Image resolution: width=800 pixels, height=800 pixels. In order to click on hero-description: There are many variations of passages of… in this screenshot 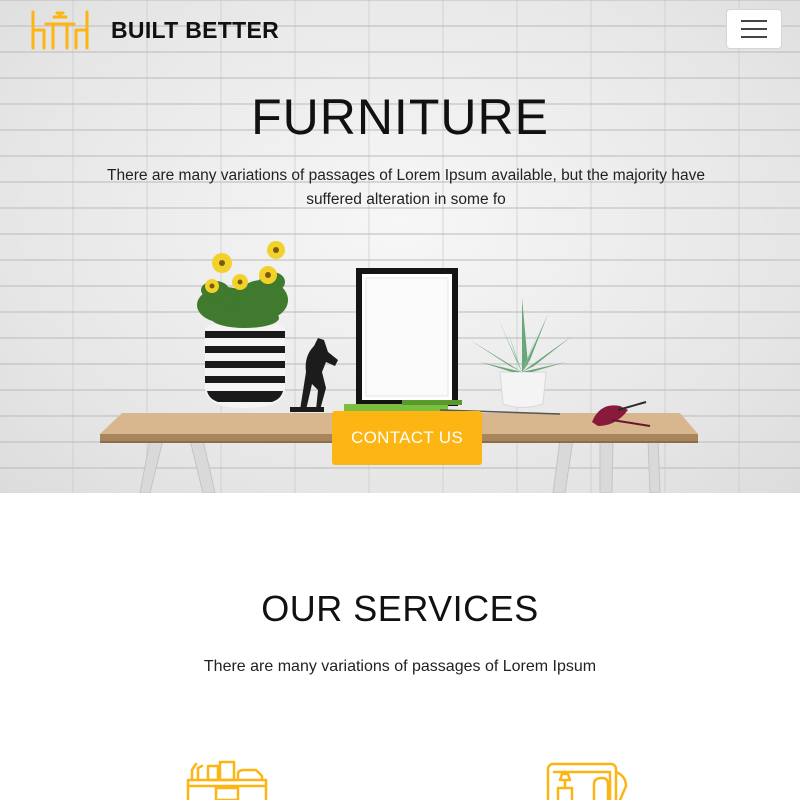, I will do `click(406, 187)`.